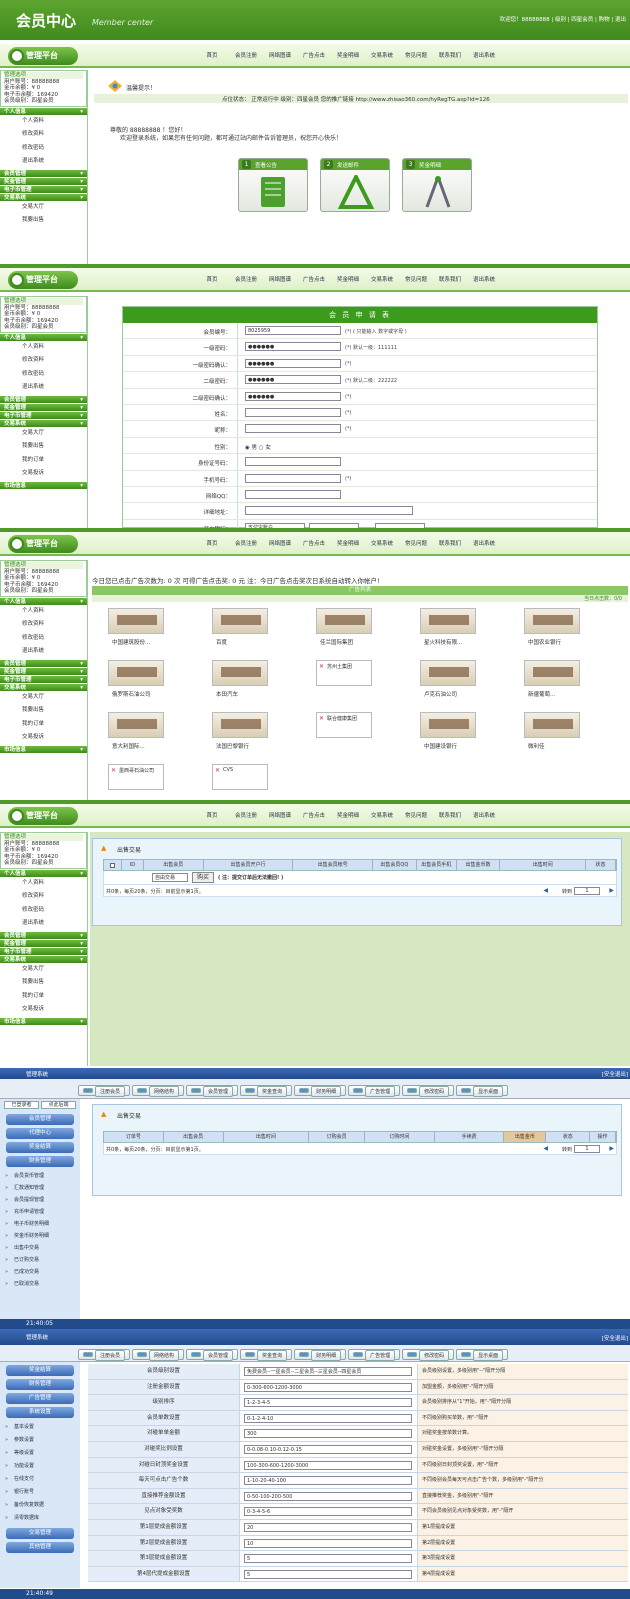 The height and width of the screenshot is (1599, 630). What do you see at coordinates (40, 1398) in the screenshot?
I see `sidebar-group-button: 广告管理` at bounding box center [40, 1398].